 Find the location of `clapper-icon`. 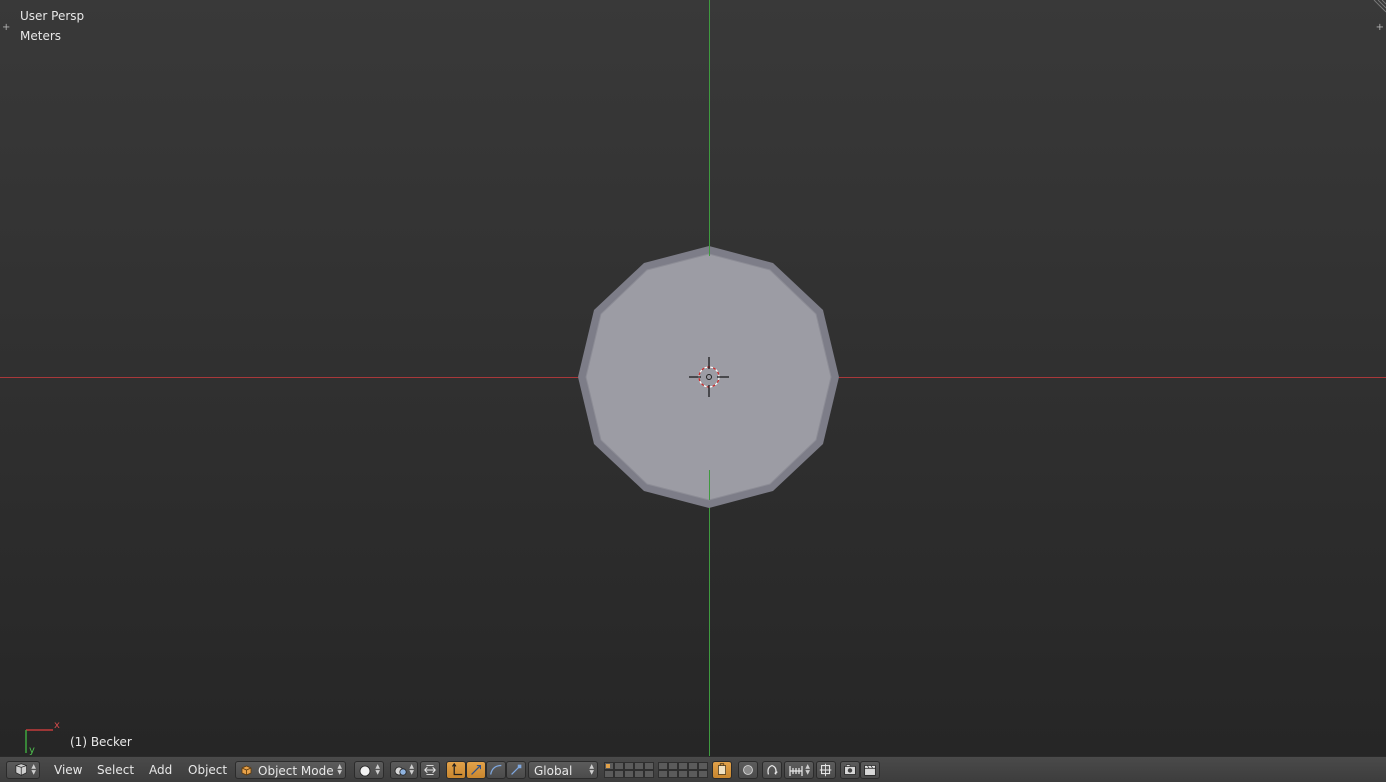

clapper-icon is located at coordinates (870, 770).